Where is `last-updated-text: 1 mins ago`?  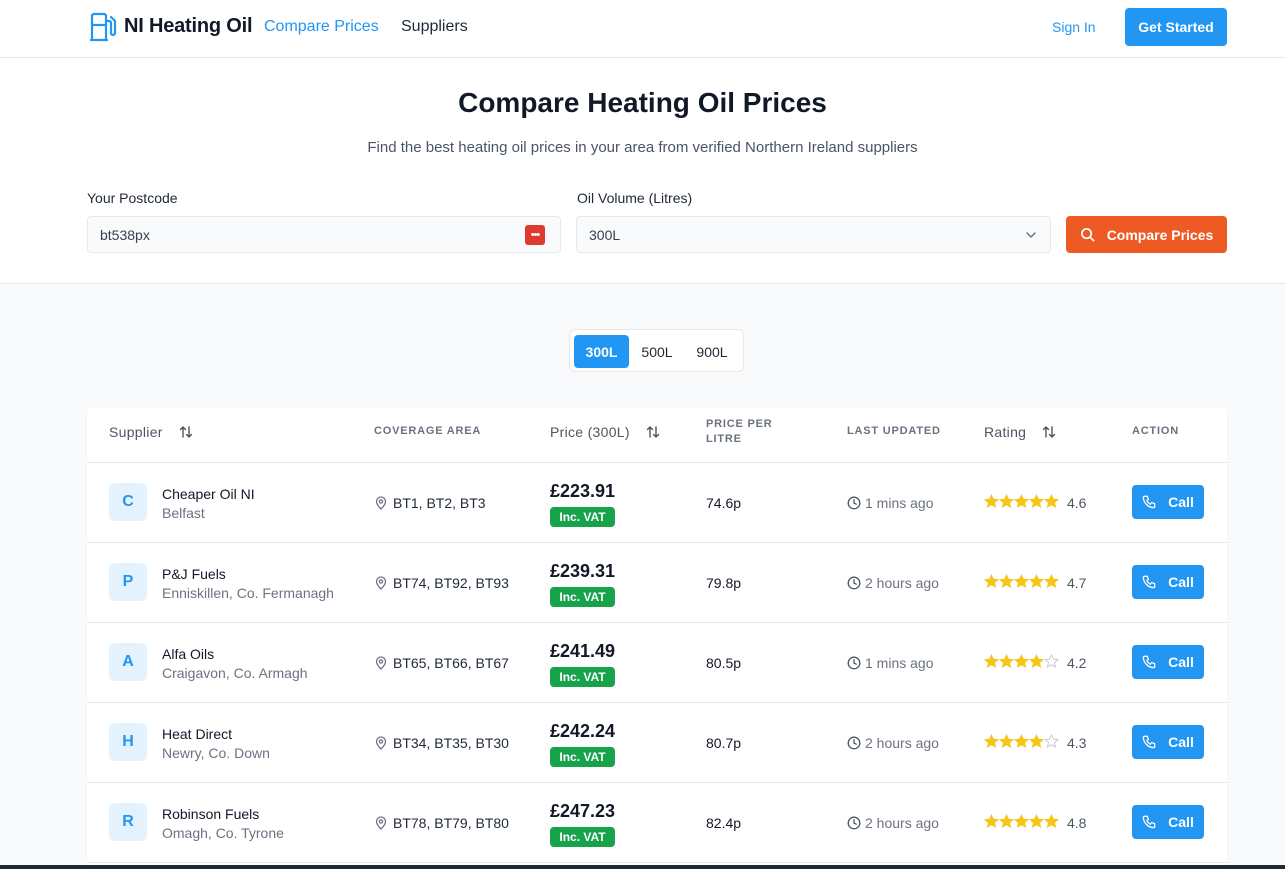 last-updated-text: 1 mins ago is located at coordinates (899, 663).